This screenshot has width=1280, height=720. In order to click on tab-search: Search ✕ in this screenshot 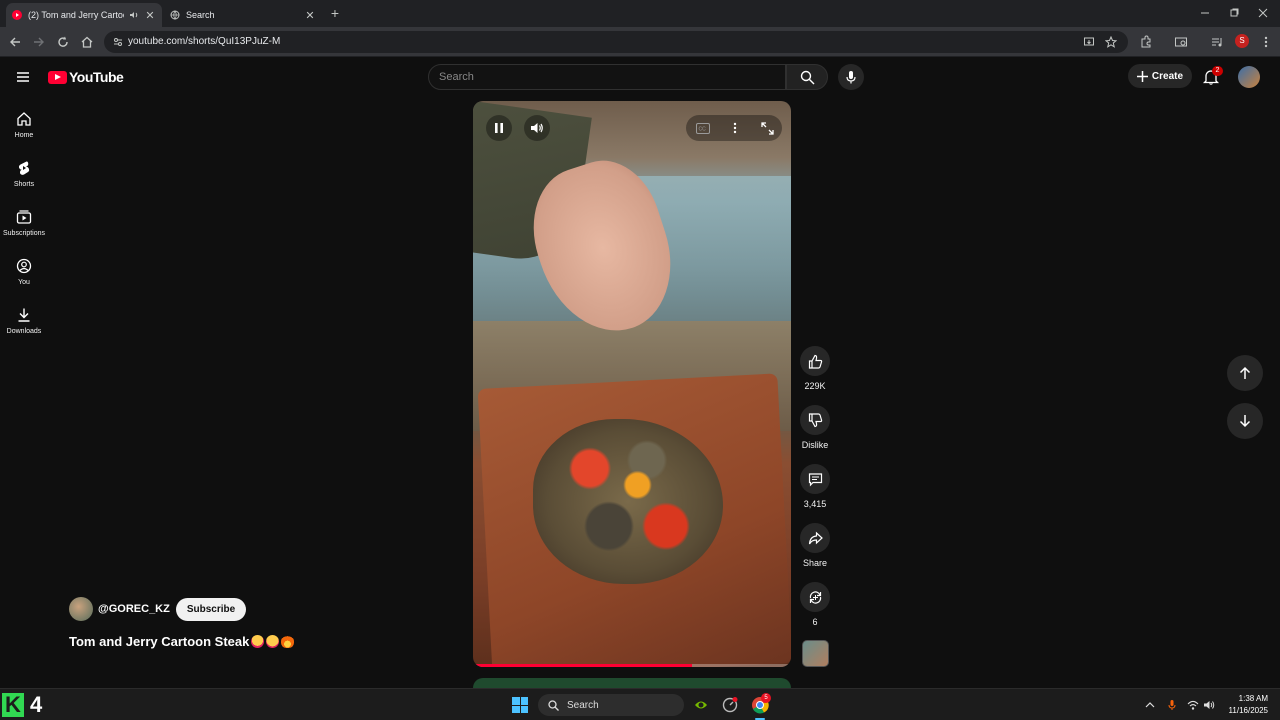, I will do `click(243, 15)`.